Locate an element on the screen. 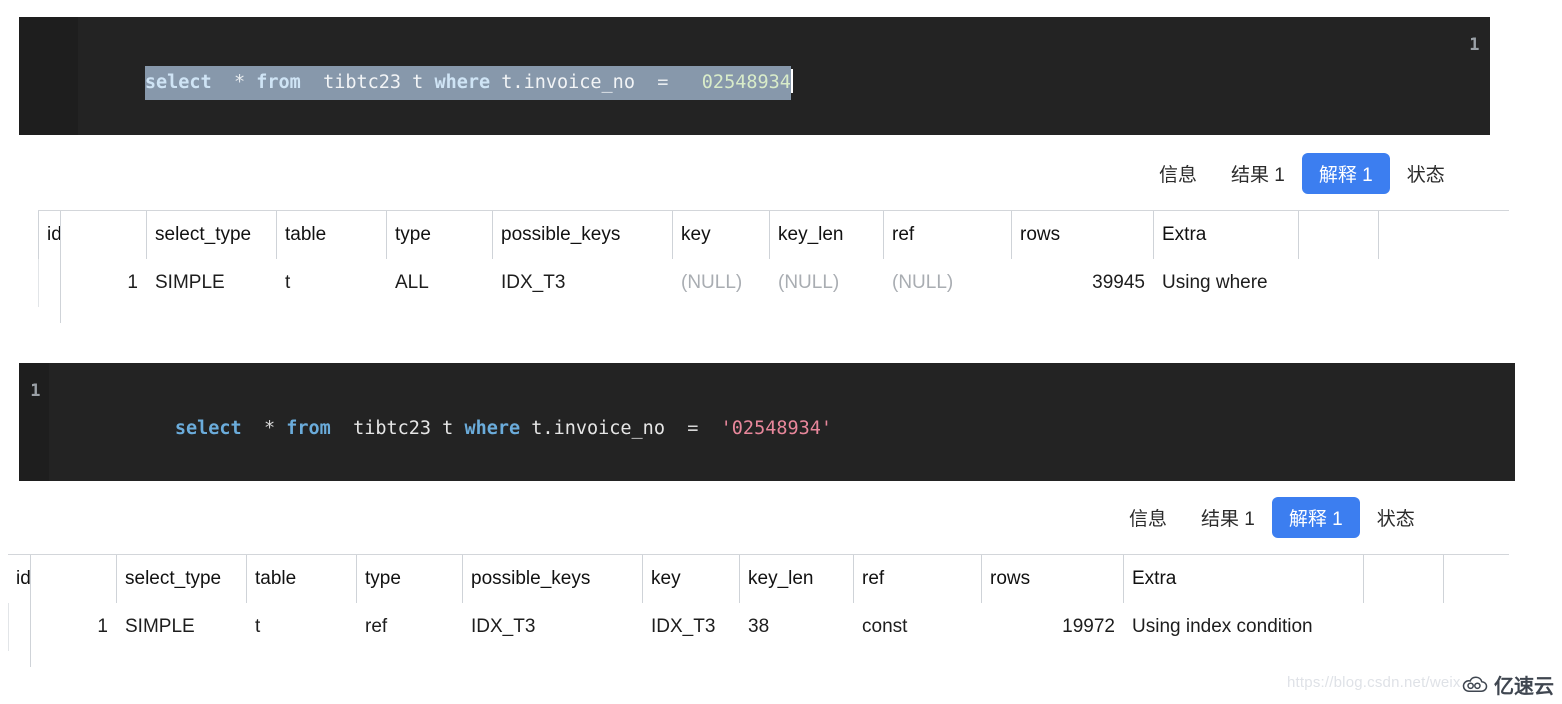 The image size is (1562, 704). result-tabbar-1: 信息 结果 1 解释 1 状态 is located at coordinates (1302, 173).